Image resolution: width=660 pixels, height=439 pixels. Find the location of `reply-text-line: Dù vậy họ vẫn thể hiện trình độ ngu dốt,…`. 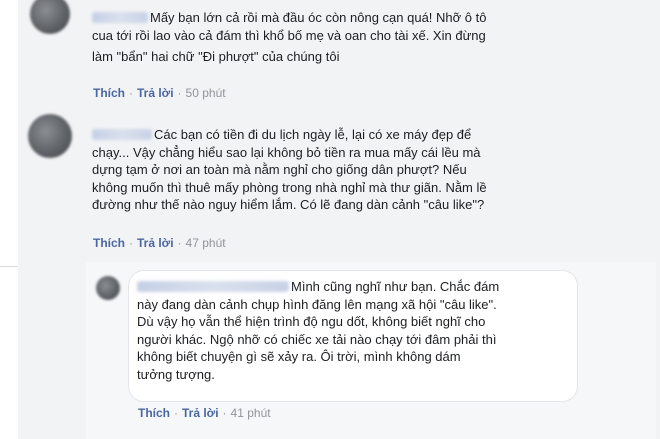

reply-text-line: Dù vậy họ vẫn thể hiện trình độ ngu dốt,… is located at coordinates (311, 321).